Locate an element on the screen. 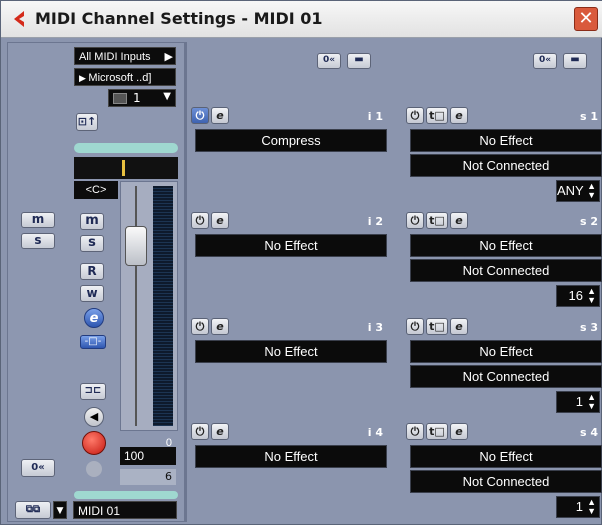 The height and width of the screenshot is (525, 602). insert-slot-3: ⏻ e i 3 No Effect is located at coordinates (289, 348).